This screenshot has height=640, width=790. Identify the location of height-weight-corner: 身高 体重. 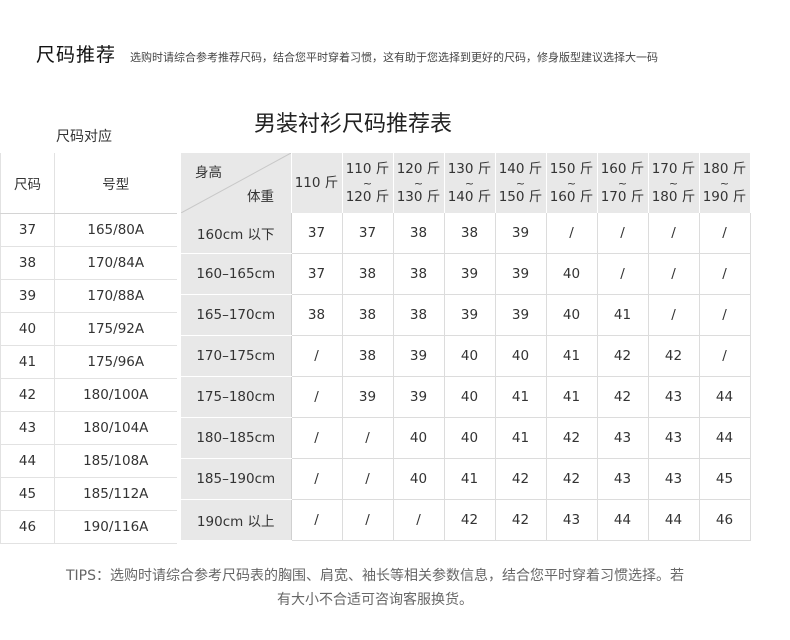
(236, 183).